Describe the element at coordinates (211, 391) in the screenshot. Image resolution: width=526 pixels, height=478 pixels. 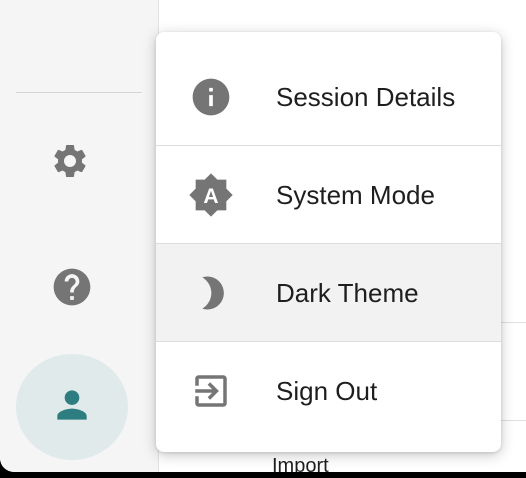
I see `logout-icon` at that location.